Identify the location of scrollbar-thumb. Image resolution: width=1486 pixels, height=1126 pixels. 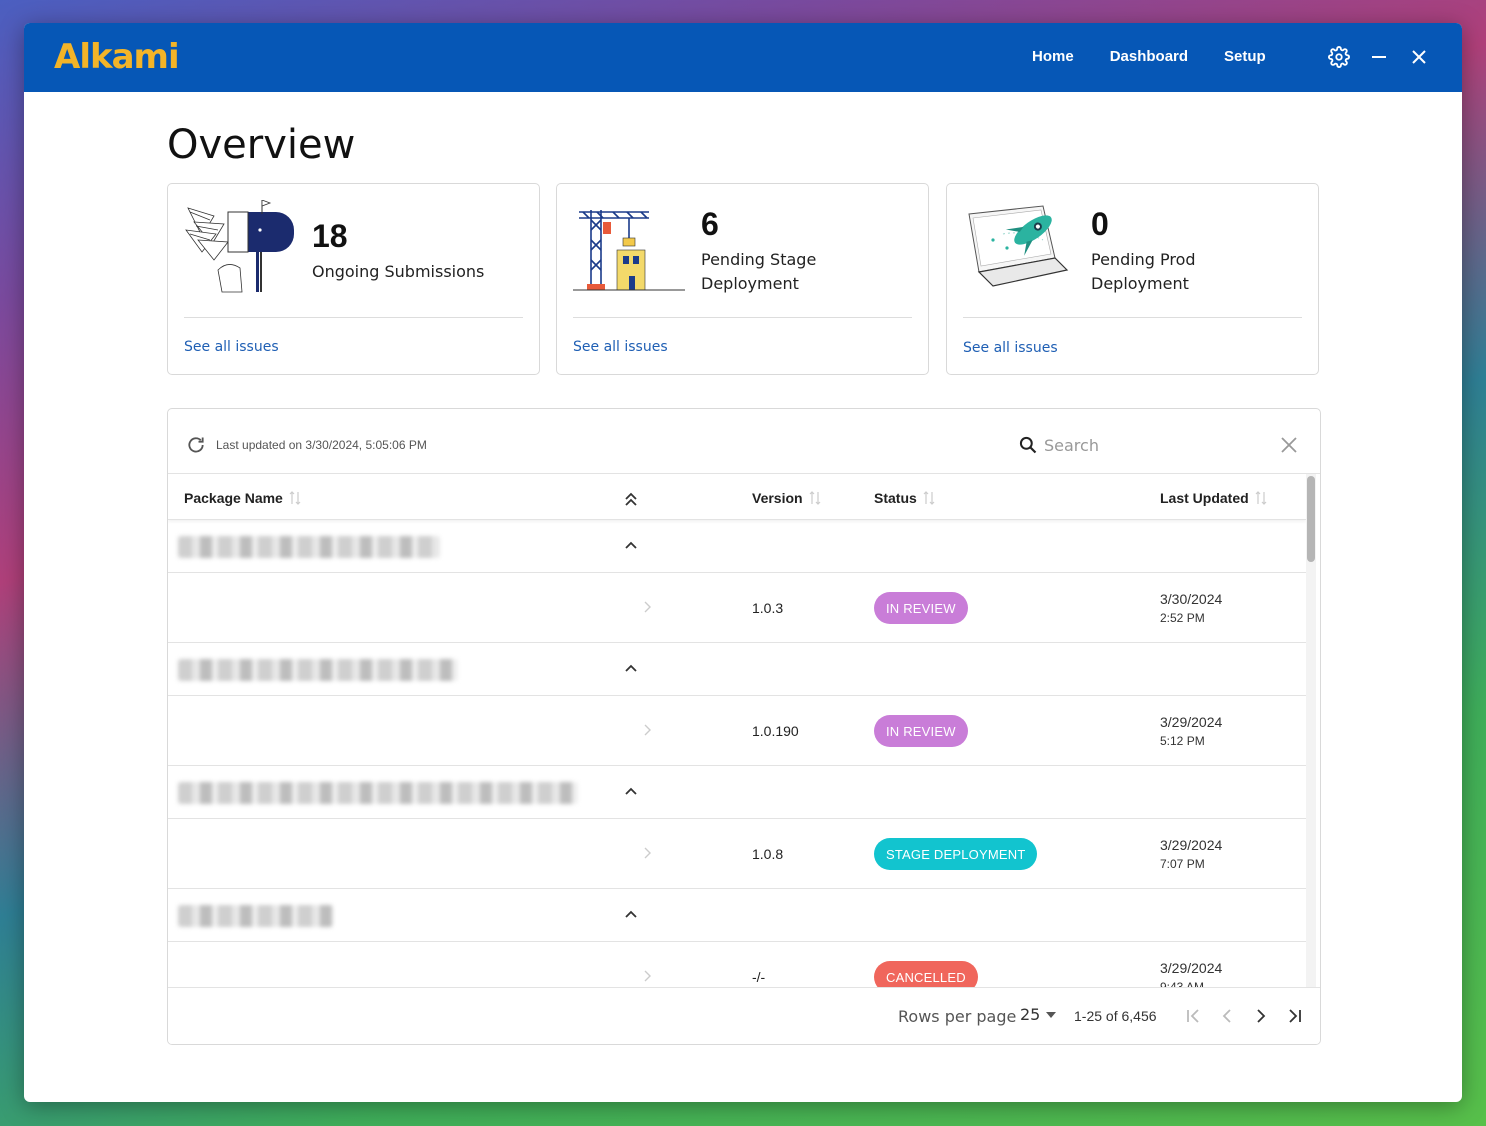
(1311, 519).